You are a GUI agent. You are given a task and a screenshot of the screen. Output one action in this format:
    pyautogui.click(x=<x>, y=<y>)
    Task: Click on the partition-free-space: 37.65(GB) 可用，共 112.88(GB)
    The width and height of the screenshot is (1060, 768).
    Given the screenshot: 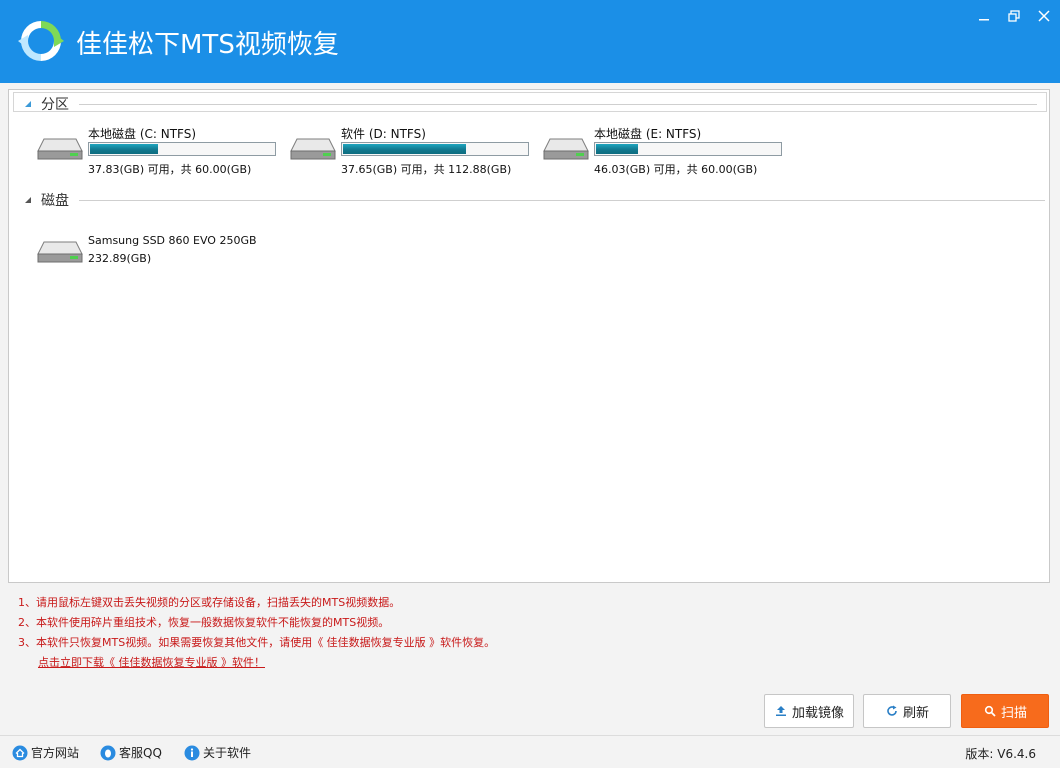 What is the action you would take?
    pyautogui.click(x=426, y=169)
    